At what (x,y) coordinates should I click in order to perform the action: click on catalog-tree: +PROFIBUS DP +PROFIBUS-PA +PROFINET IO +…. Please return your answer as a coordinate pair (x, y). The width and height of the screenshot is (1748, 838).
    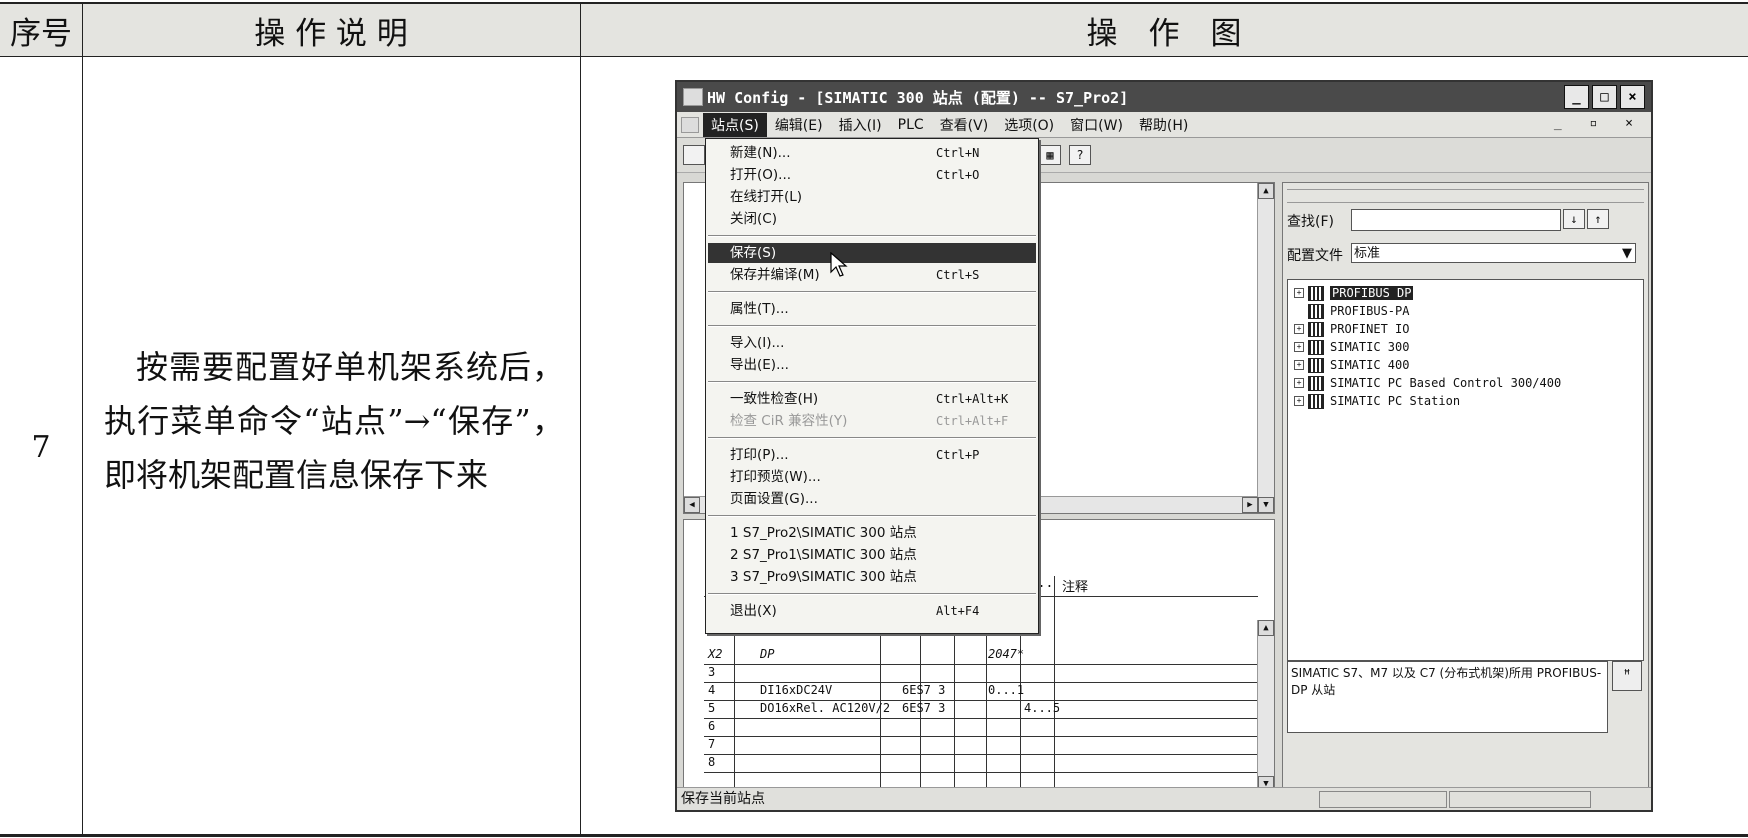
    Looking at the image, I should click on (1465, 470).